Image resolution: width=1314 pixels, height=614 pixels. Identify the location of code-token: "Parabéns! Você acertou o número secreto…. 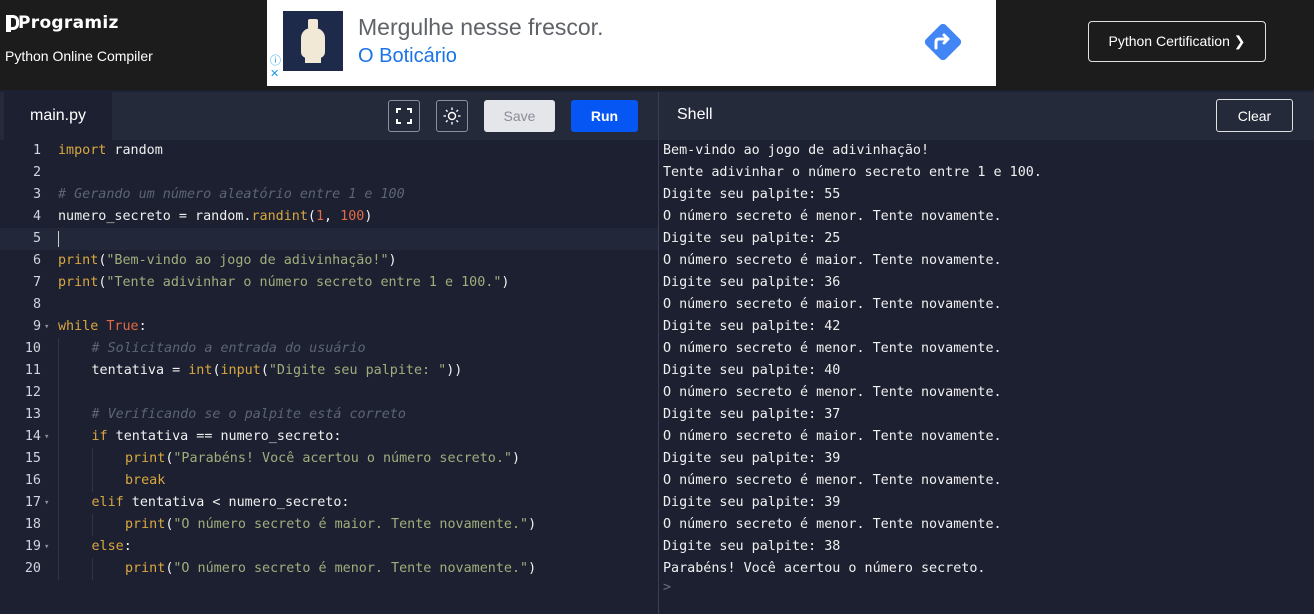
(342, 458).